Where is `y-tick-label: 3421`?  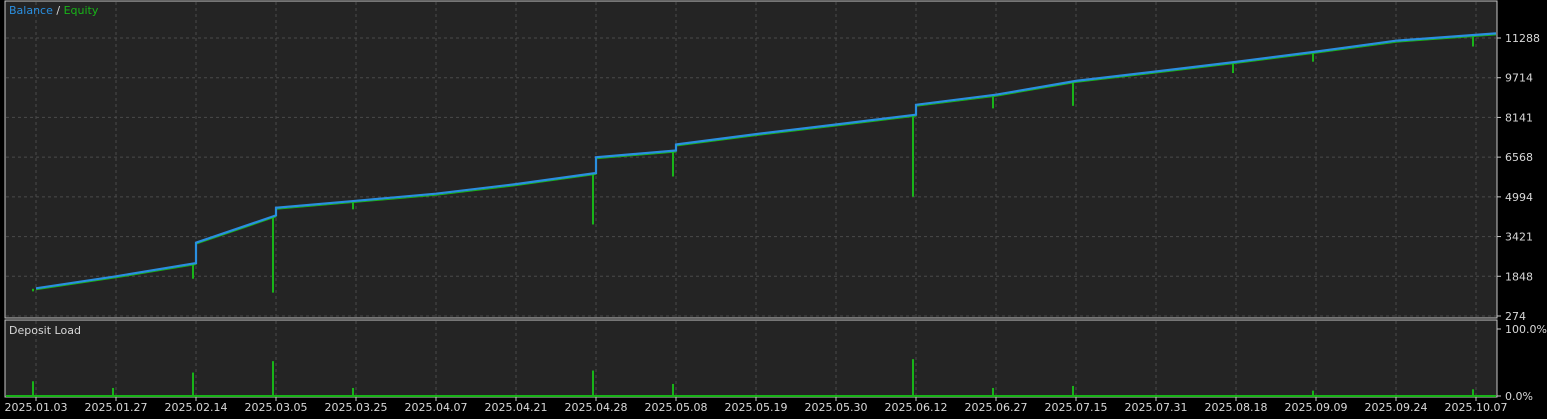 y-tick-label: 3421 is located at coordinates (1519, 237).